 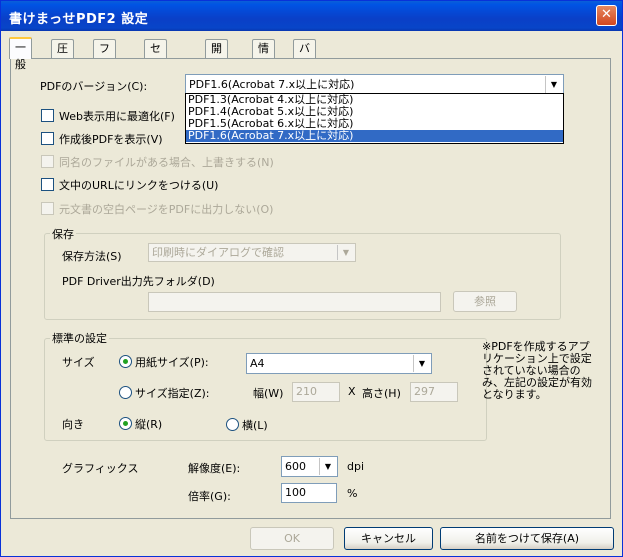 What do you see at coordinates (232, 424) in the screenshot?
I see `landscape-radio` at bounding box center [232, 424].